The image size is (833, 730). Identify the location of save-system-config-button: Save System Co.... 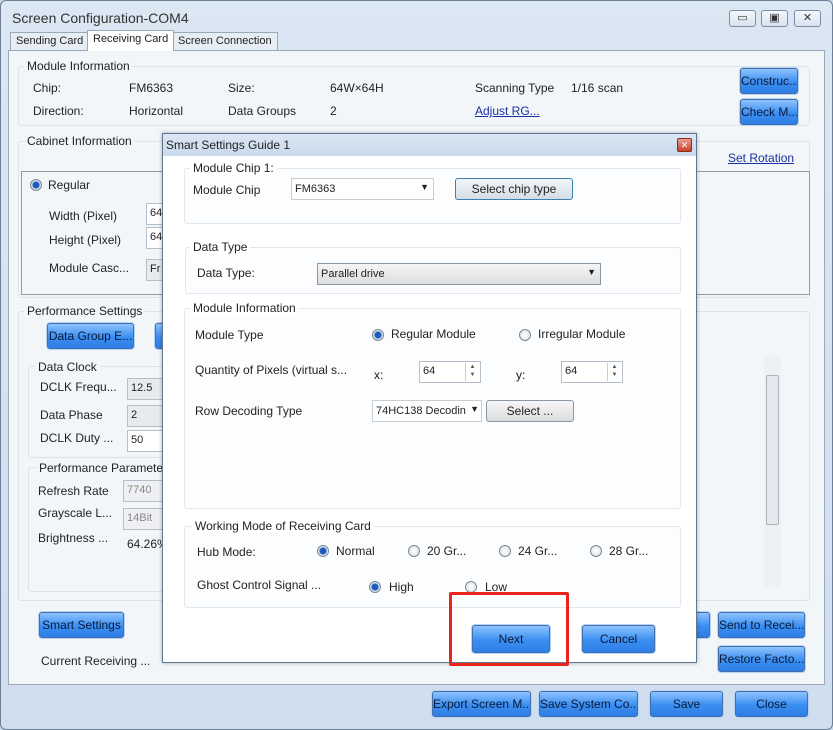
(588, 704).